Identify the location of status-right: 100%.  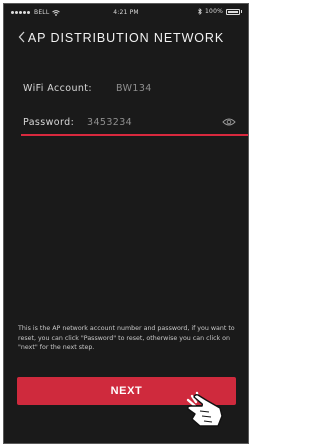
(220, 11).